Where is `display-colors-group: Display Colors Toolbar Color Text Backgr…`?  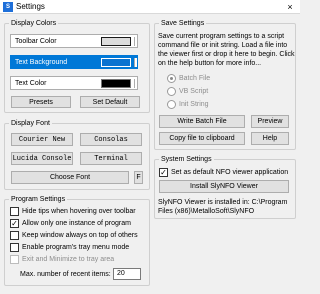 display-colors-group: Display Colors Toolbar Color Text Backgr… is located at coordinates (77, 66).